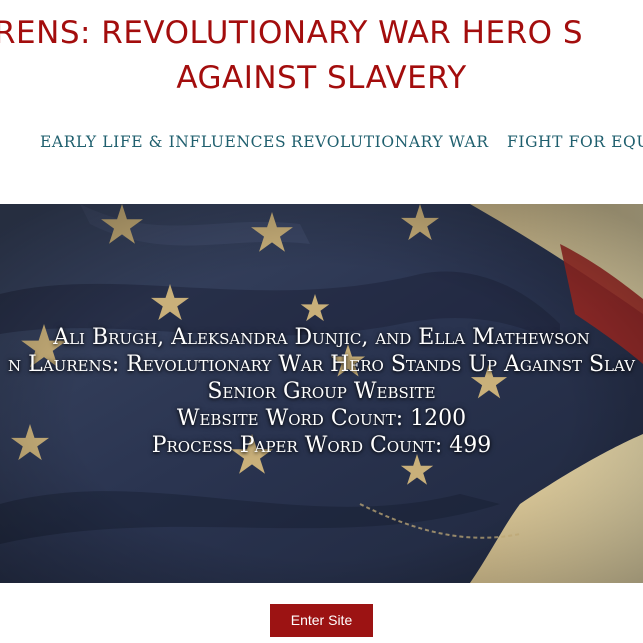  I want to click on hero-category: Senior Group Website, so click(321, 391).